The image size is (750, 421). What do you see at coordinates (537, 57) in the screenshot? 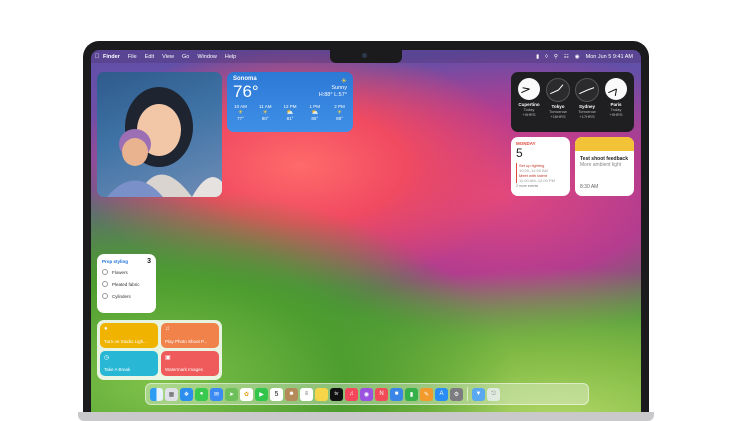
I see `battery-icon: ▮` at bounding box center [537, 57].